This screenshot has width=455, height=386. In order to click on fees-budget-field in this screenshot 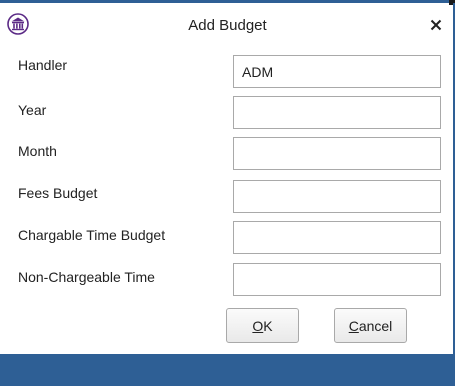, I will do `click(337, 196)`.